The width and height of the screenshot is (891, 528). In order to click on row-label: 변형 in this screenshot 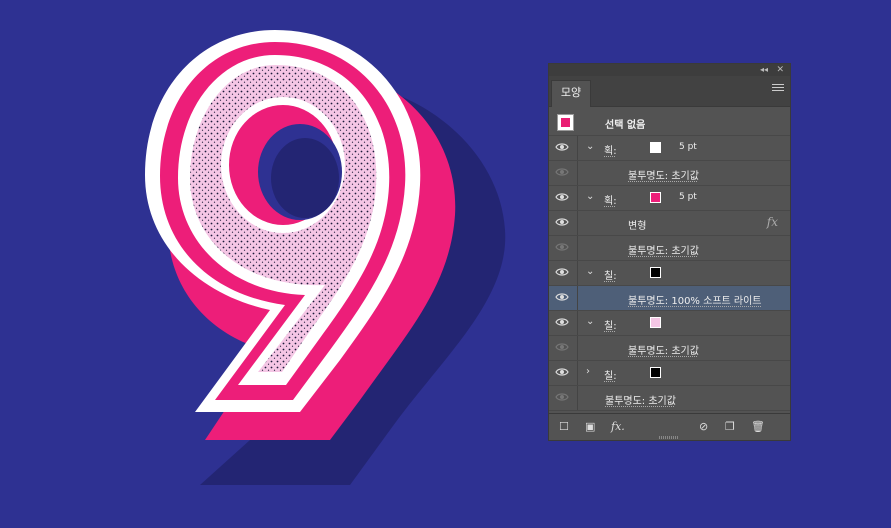, I will do `click(637, 226)`.